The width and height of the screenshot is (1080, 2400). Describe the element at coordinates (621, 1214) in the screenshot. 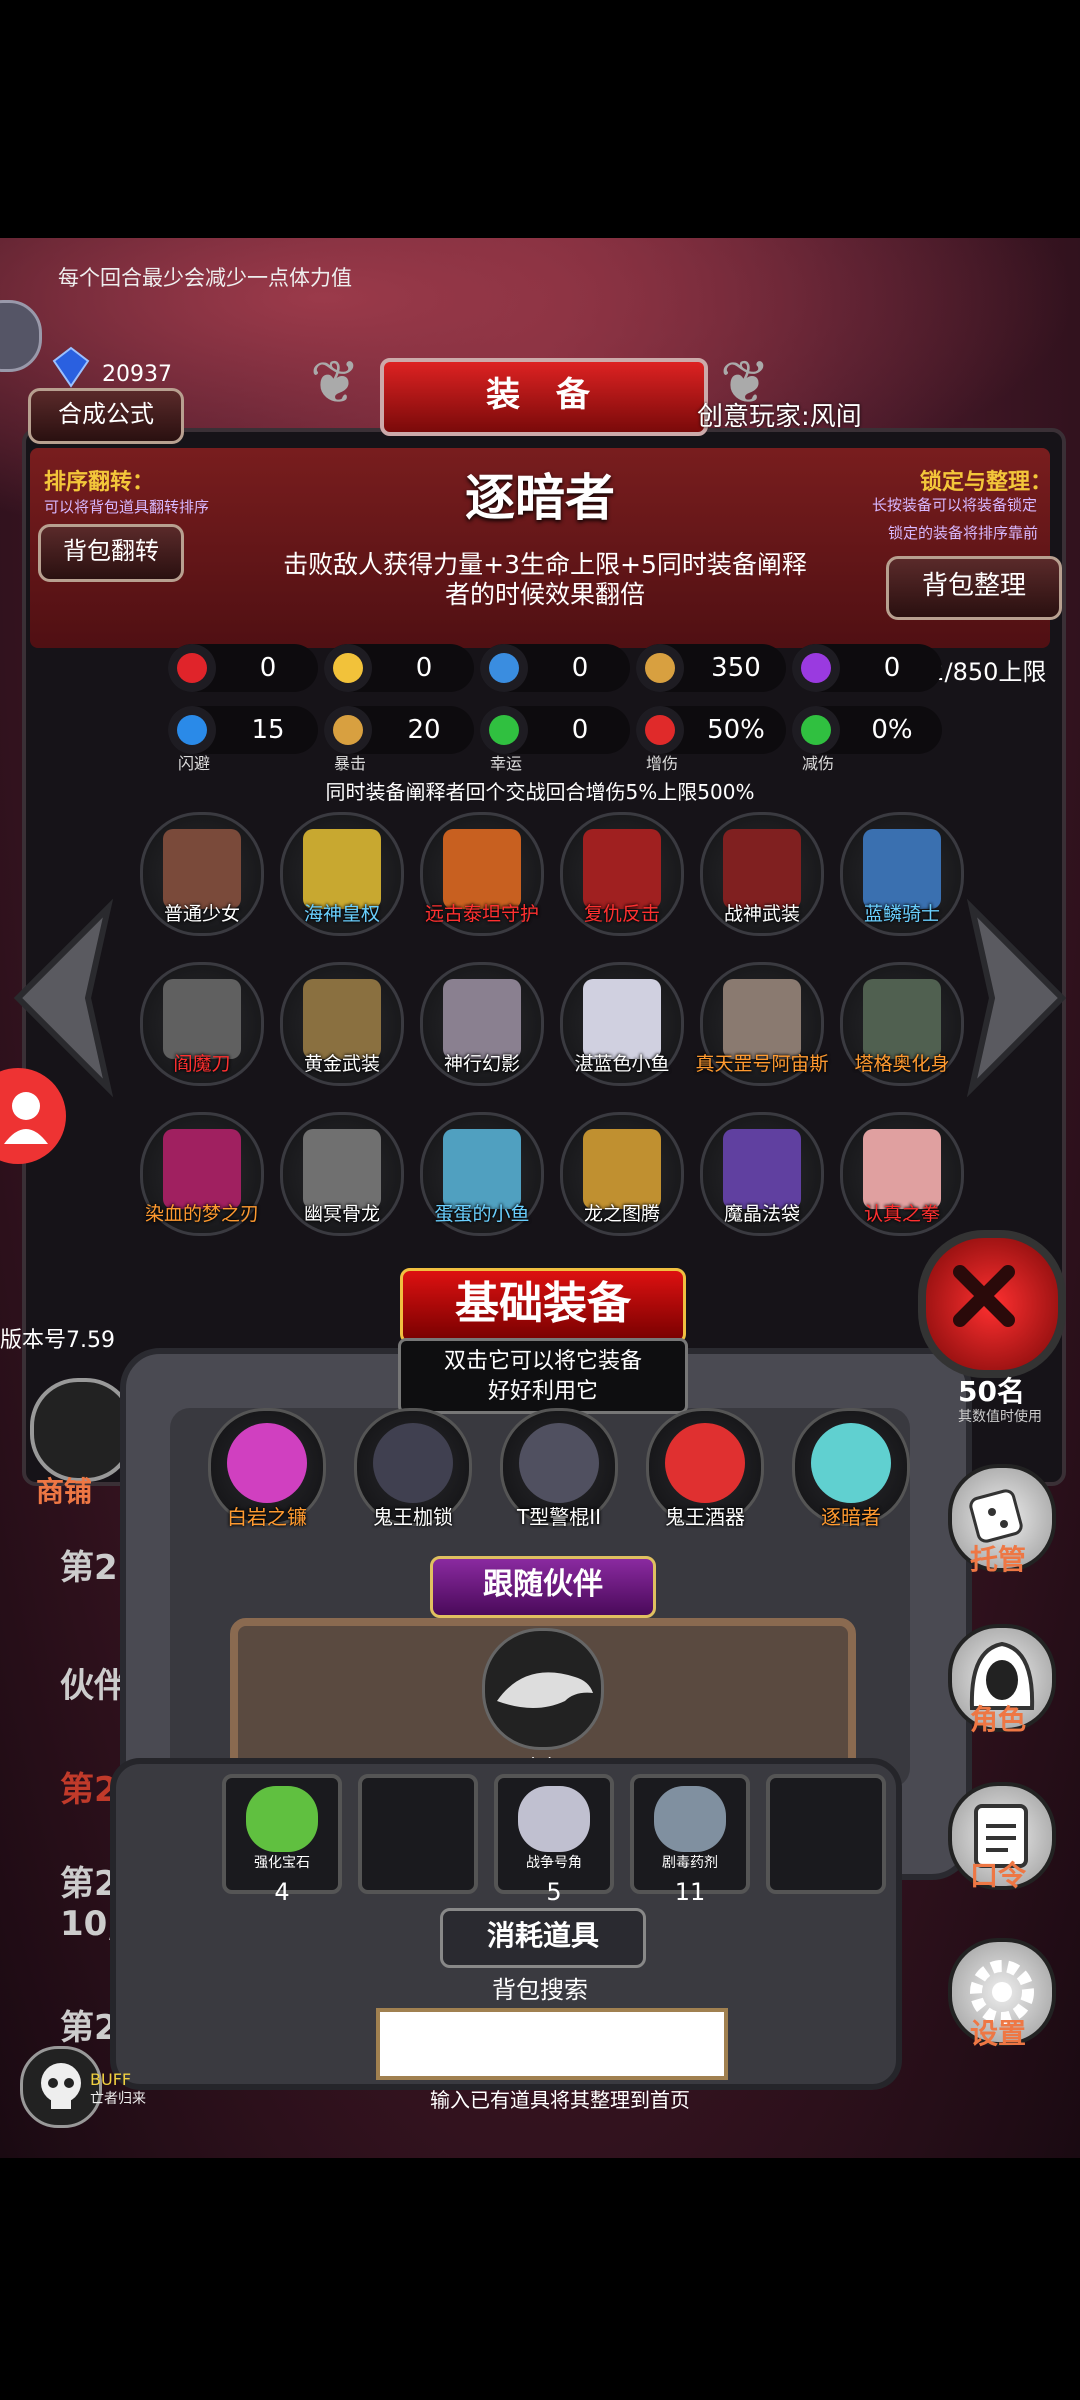

I see `equipment-name: 龙之图腾` at that location.